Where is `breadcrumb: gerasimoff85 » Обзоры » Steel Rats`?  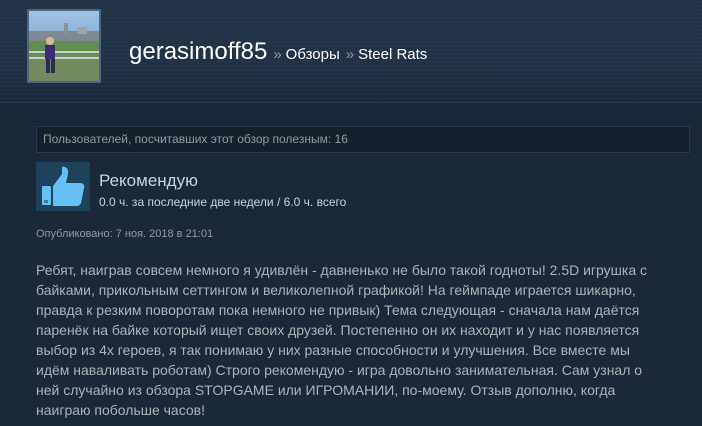 breadcrumb: gerasimoff85 » Обзоры » Steel Rats is located at coordinates (278, 53).